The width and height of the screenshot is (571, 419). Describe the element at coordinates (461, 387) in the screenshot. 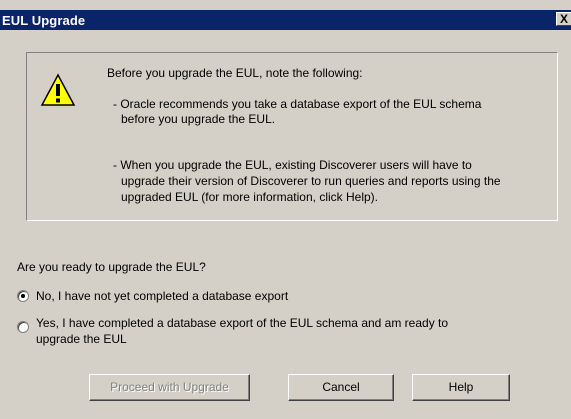

I see `help-button: Help` at that location.